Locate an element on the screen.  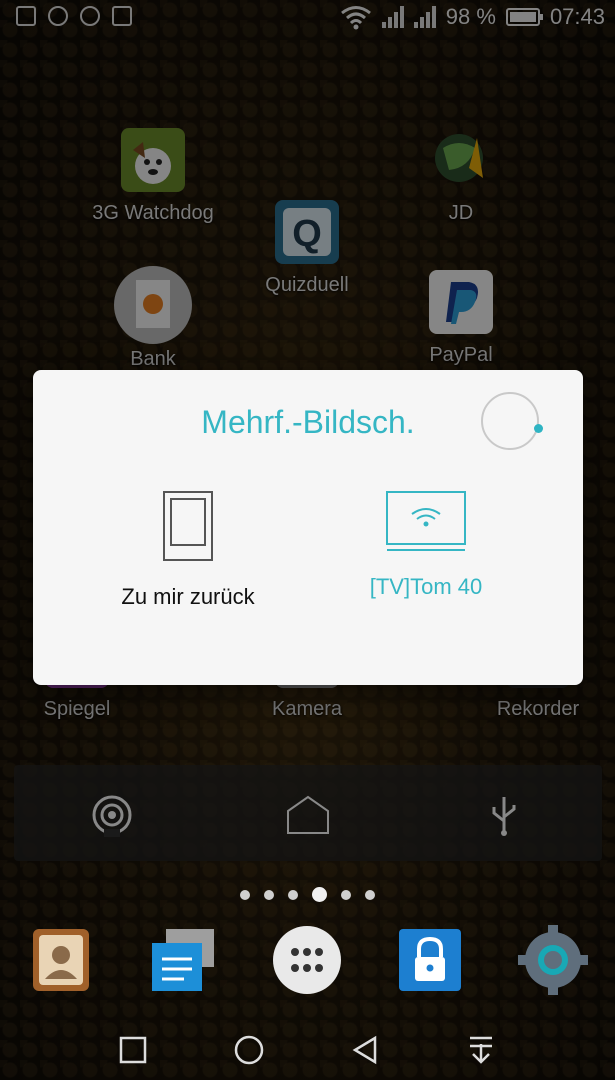
shortcut-bar is located at coordinates (308, 813).